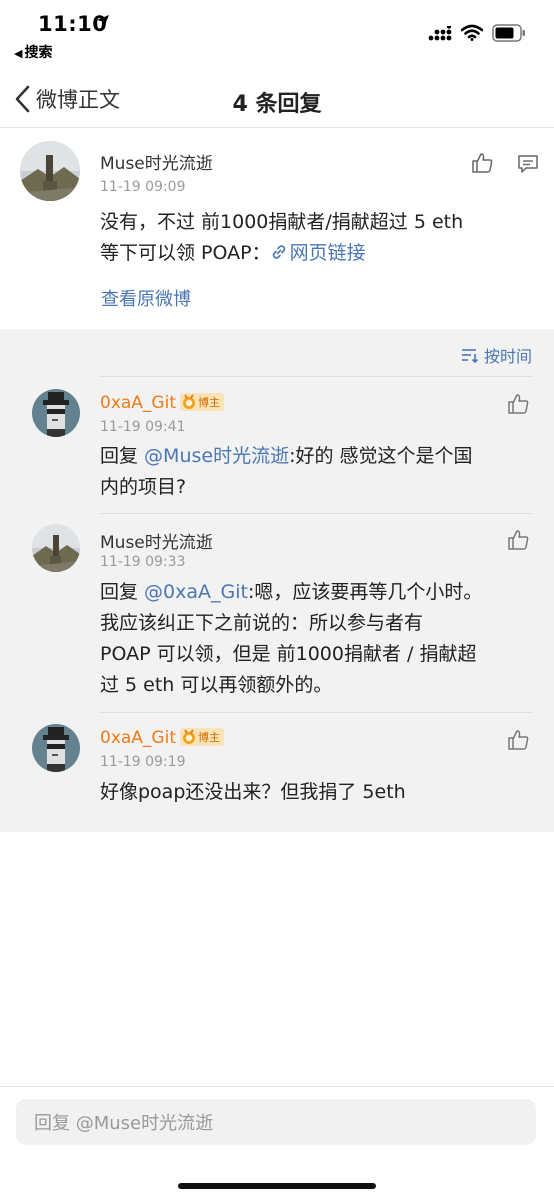 The width and height of the screenshot is (554, 1200). I want to click on comment-timestamp: 11-19 09:09, so click(143, 187).